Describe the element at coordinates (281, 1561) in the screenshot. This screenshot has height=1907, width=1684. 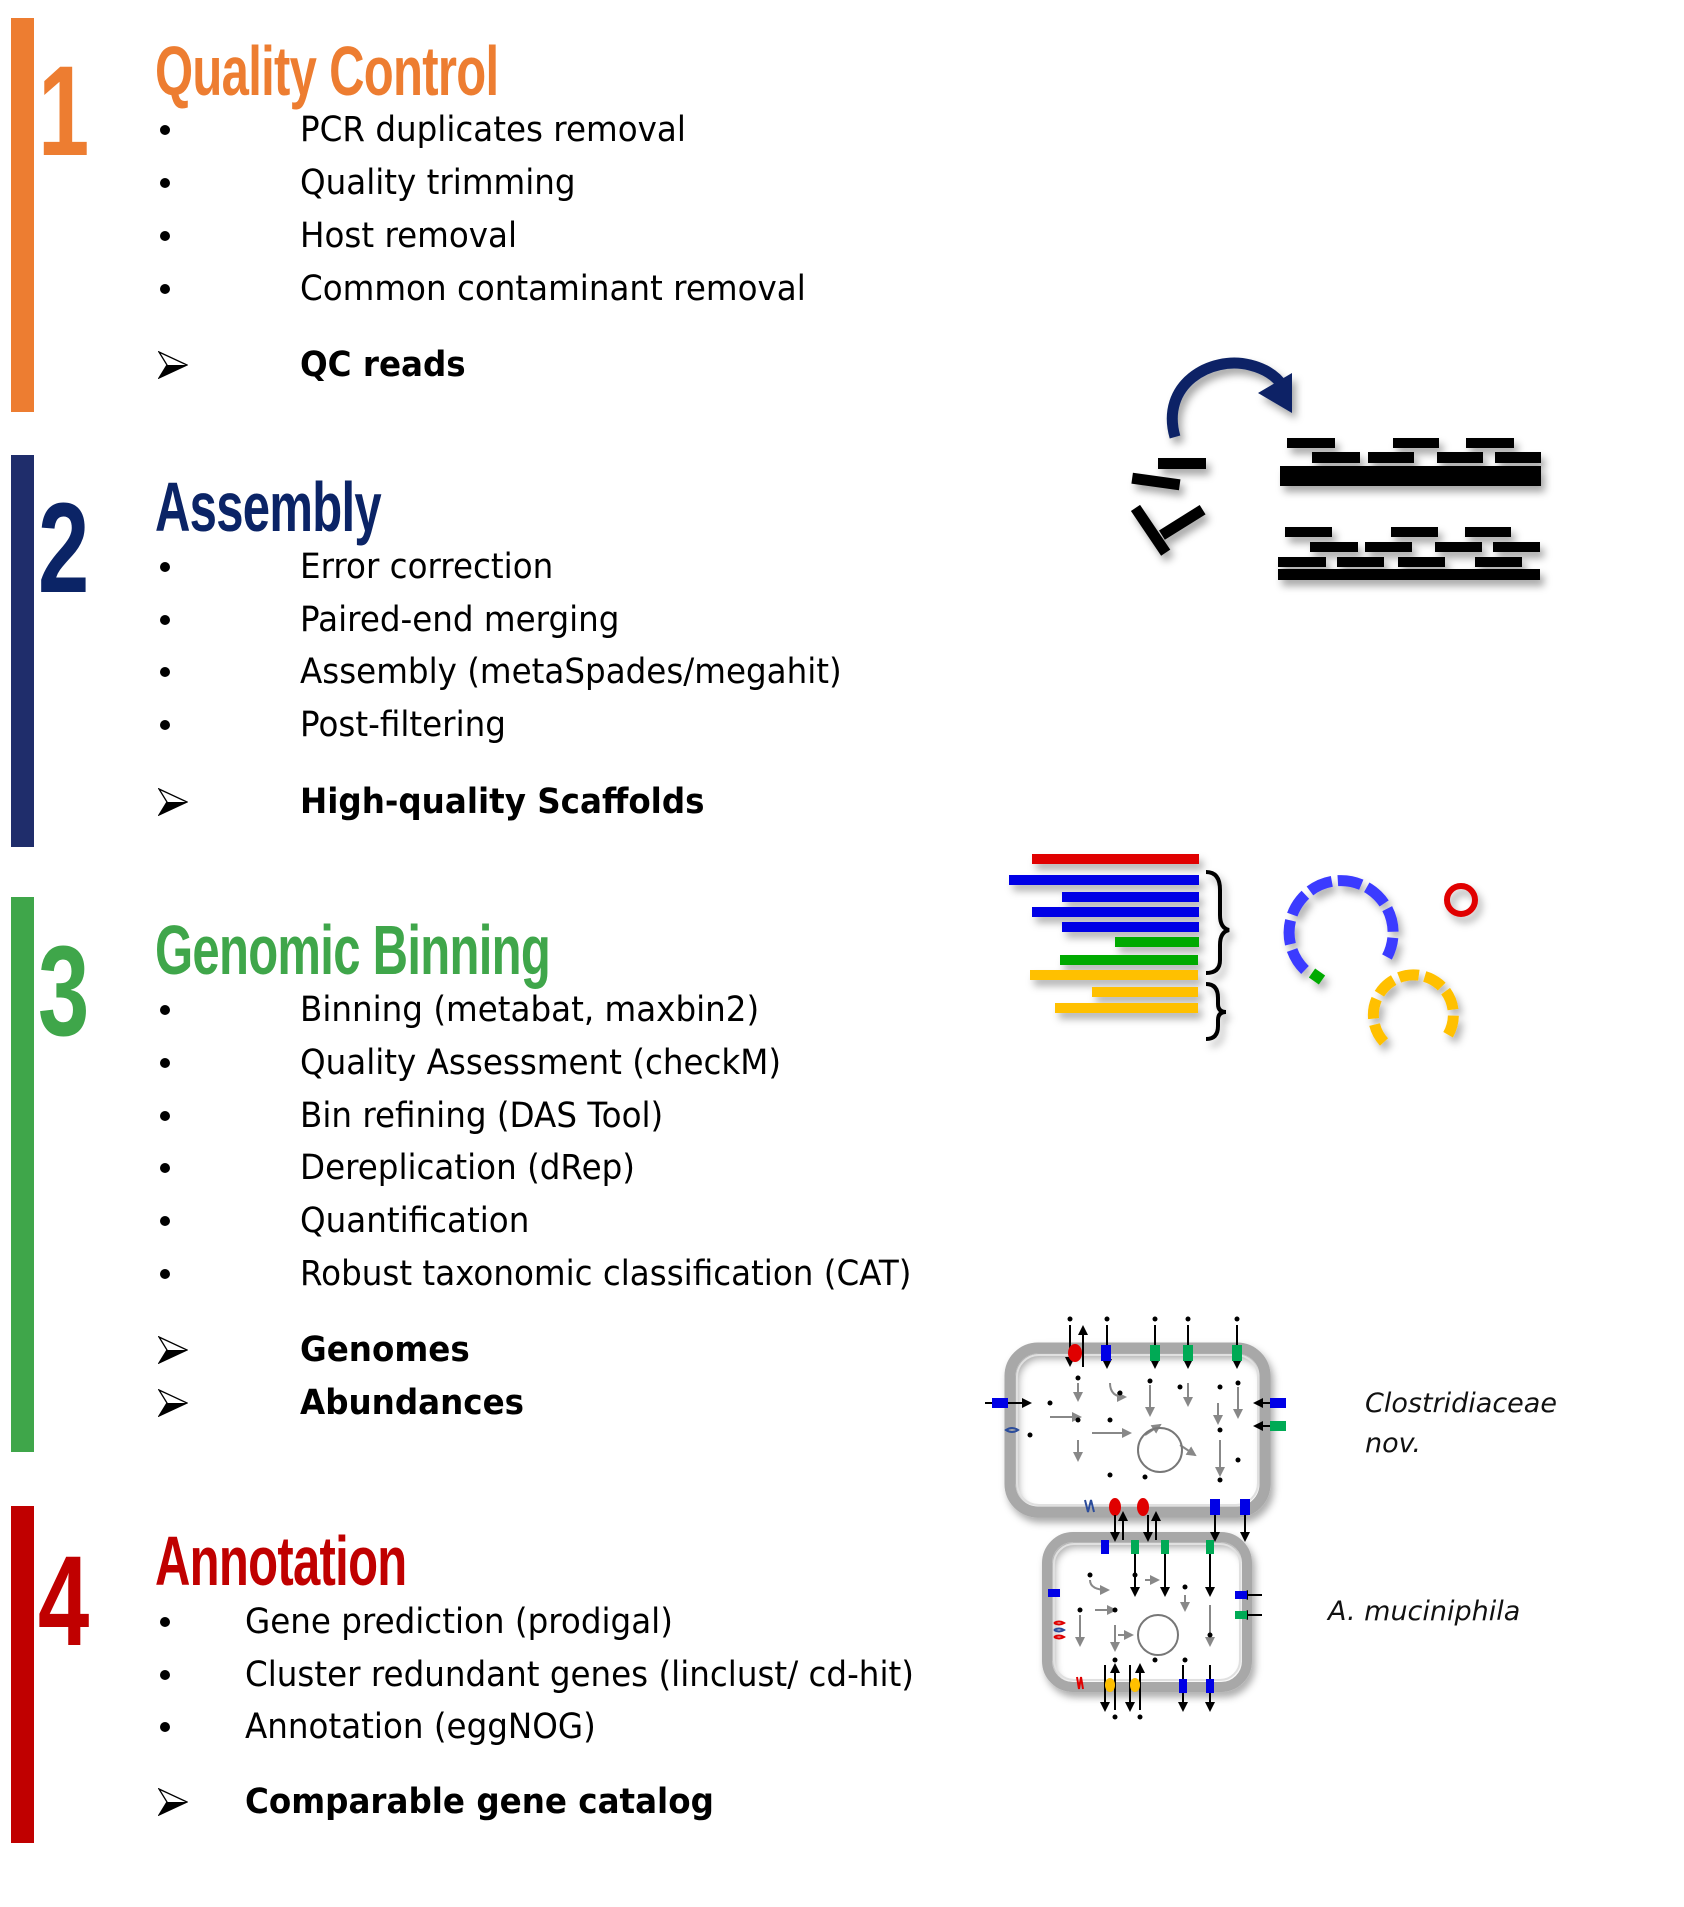
I see `section-title: Annotation` at that location.